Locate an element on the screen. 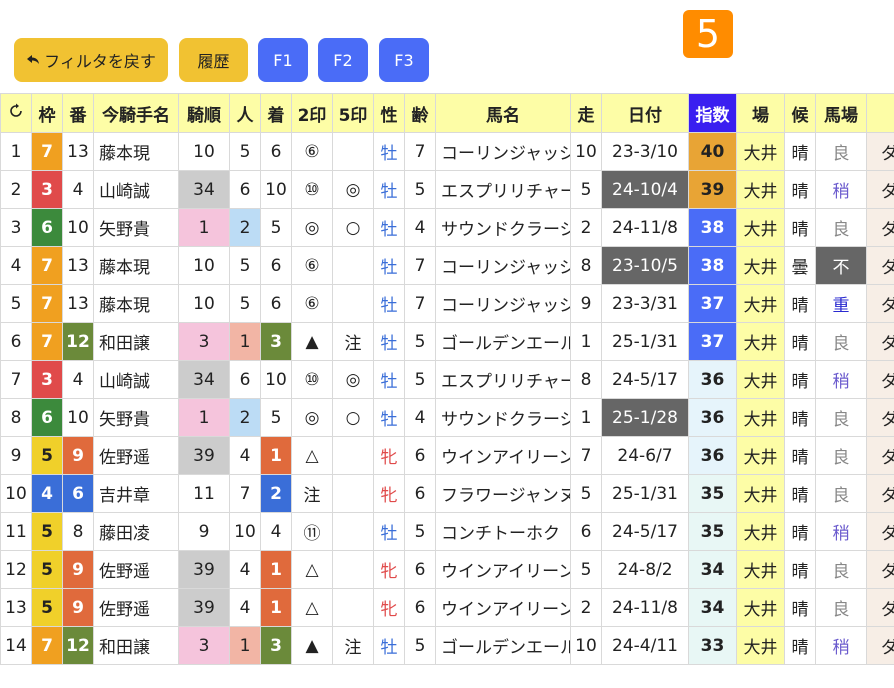  jockey-name: 藤本現 is located at coordinates (136, 265).